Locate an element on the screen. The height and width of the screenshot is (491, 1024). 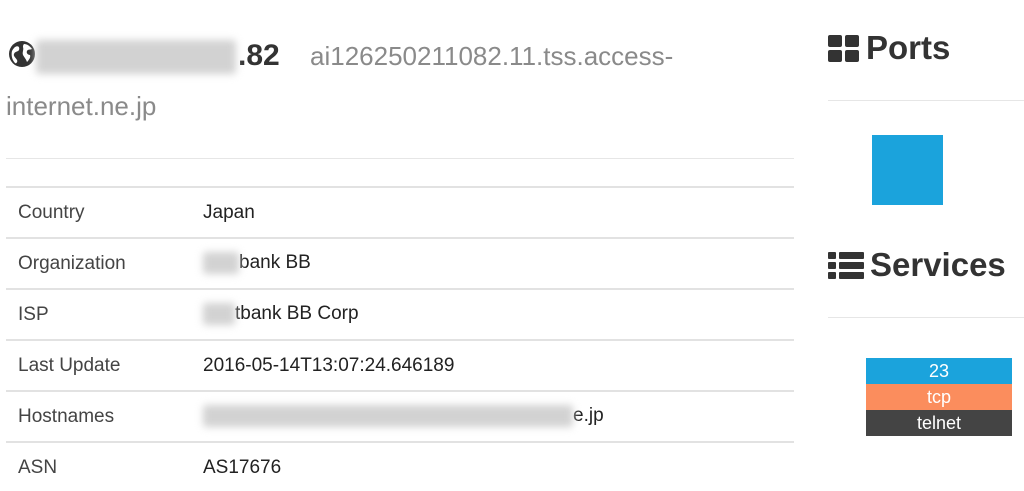
table-row: Hostnames e.jp is located at coordinates (400, 416).